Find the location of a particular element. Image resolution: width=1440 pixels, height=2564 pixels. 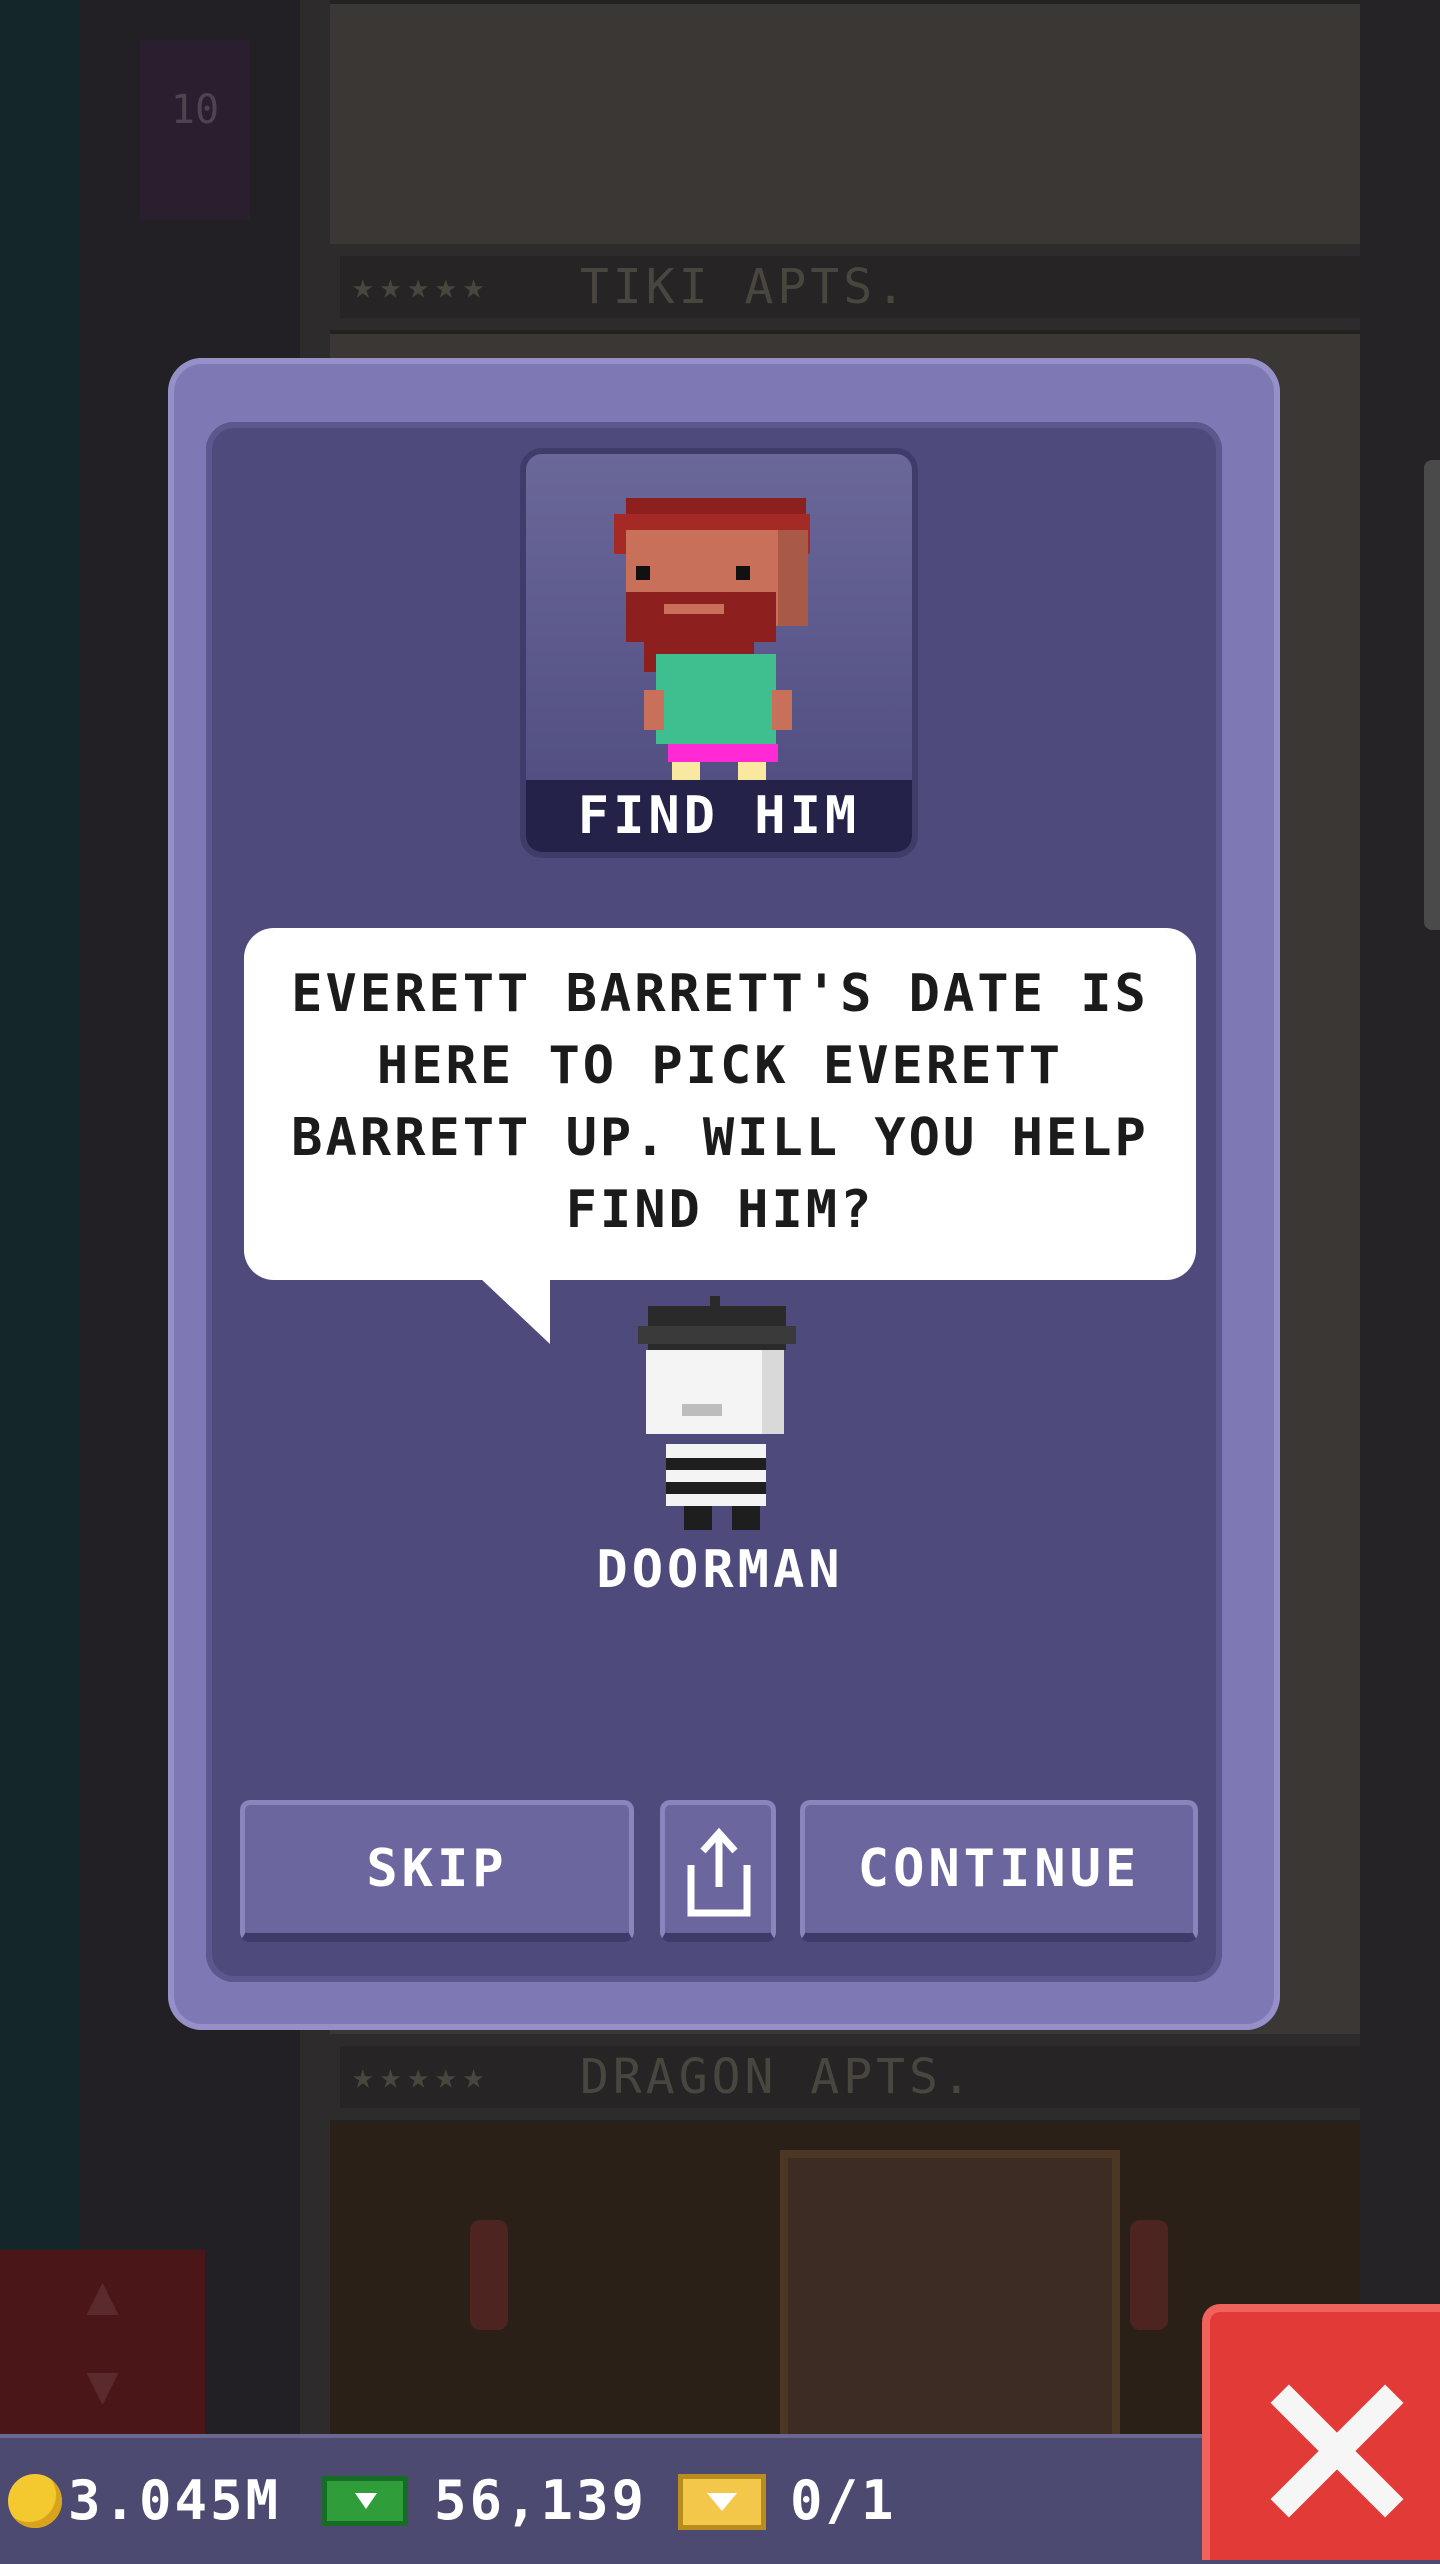

dragon-sign is located at coordinates (950, 2300).